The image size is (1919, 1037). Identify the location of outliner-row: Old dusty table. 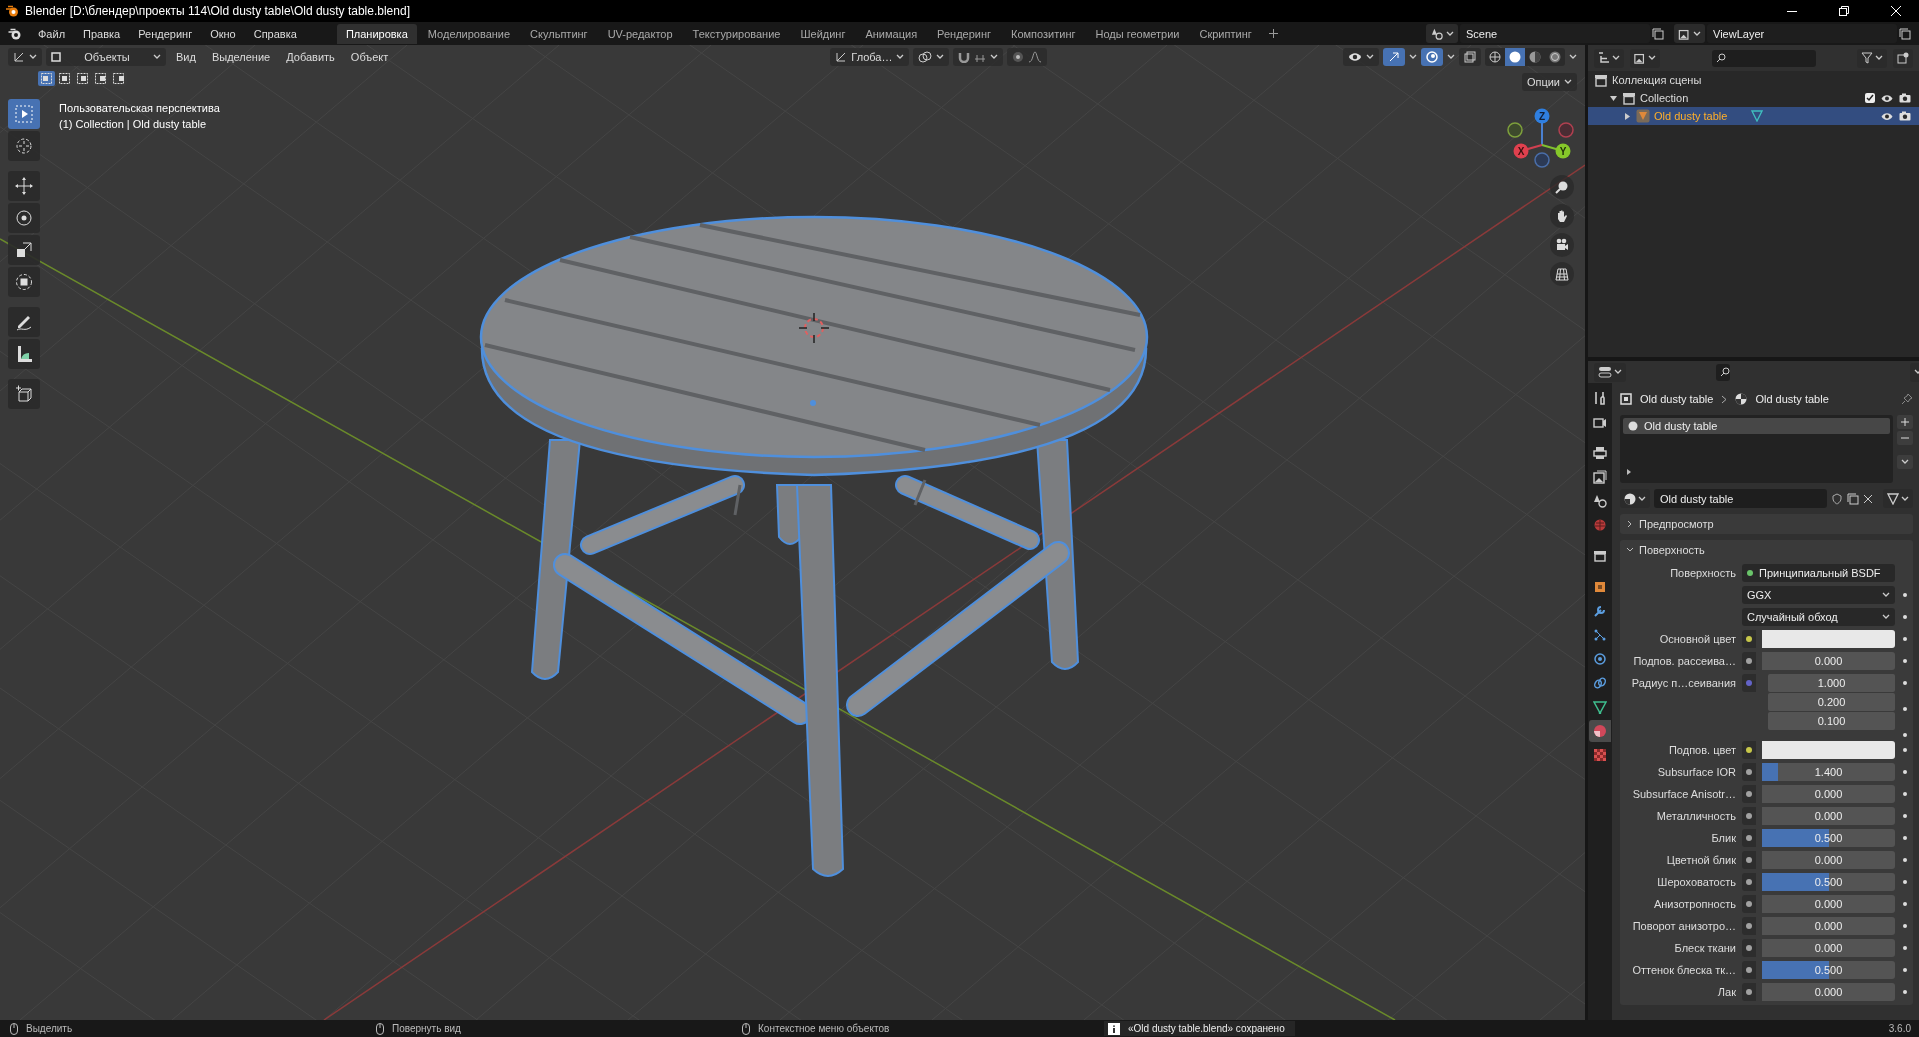
(1753, 116).